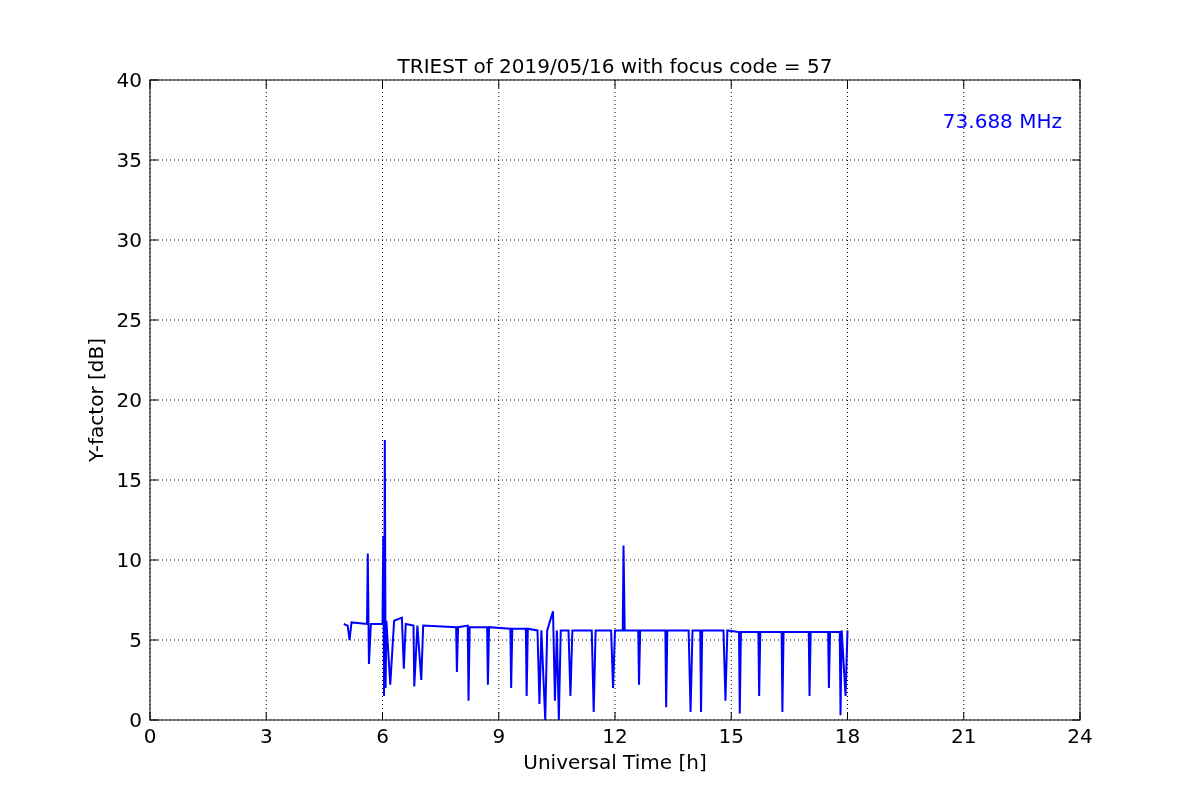 Image resolution: width=1200 pixels, height=800 pixels. I want to click on series-label: 73.688 MHz, so click(1002, 121).